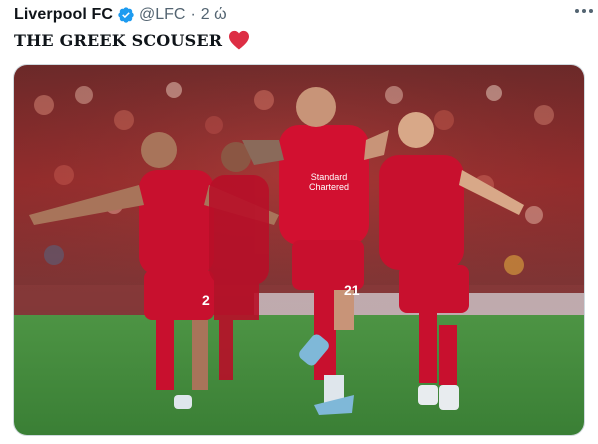  What do you see at coordinates (63, 15) in the screenshot?
I see `display-name: Liverpool FC` at bounding box center [63, 15].